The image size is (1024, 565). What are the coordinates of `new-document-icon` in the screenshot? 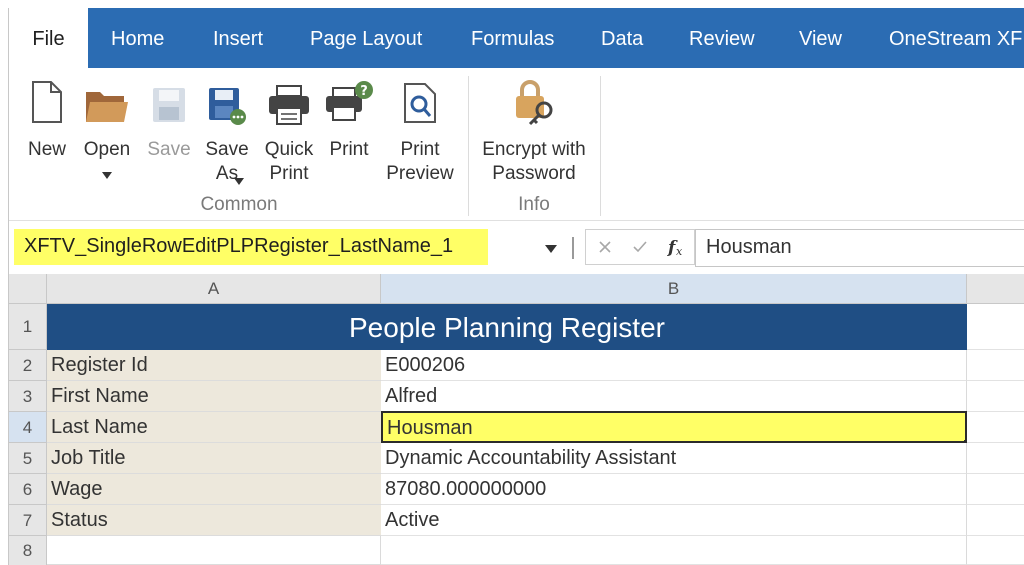 It's located at (47, 102).